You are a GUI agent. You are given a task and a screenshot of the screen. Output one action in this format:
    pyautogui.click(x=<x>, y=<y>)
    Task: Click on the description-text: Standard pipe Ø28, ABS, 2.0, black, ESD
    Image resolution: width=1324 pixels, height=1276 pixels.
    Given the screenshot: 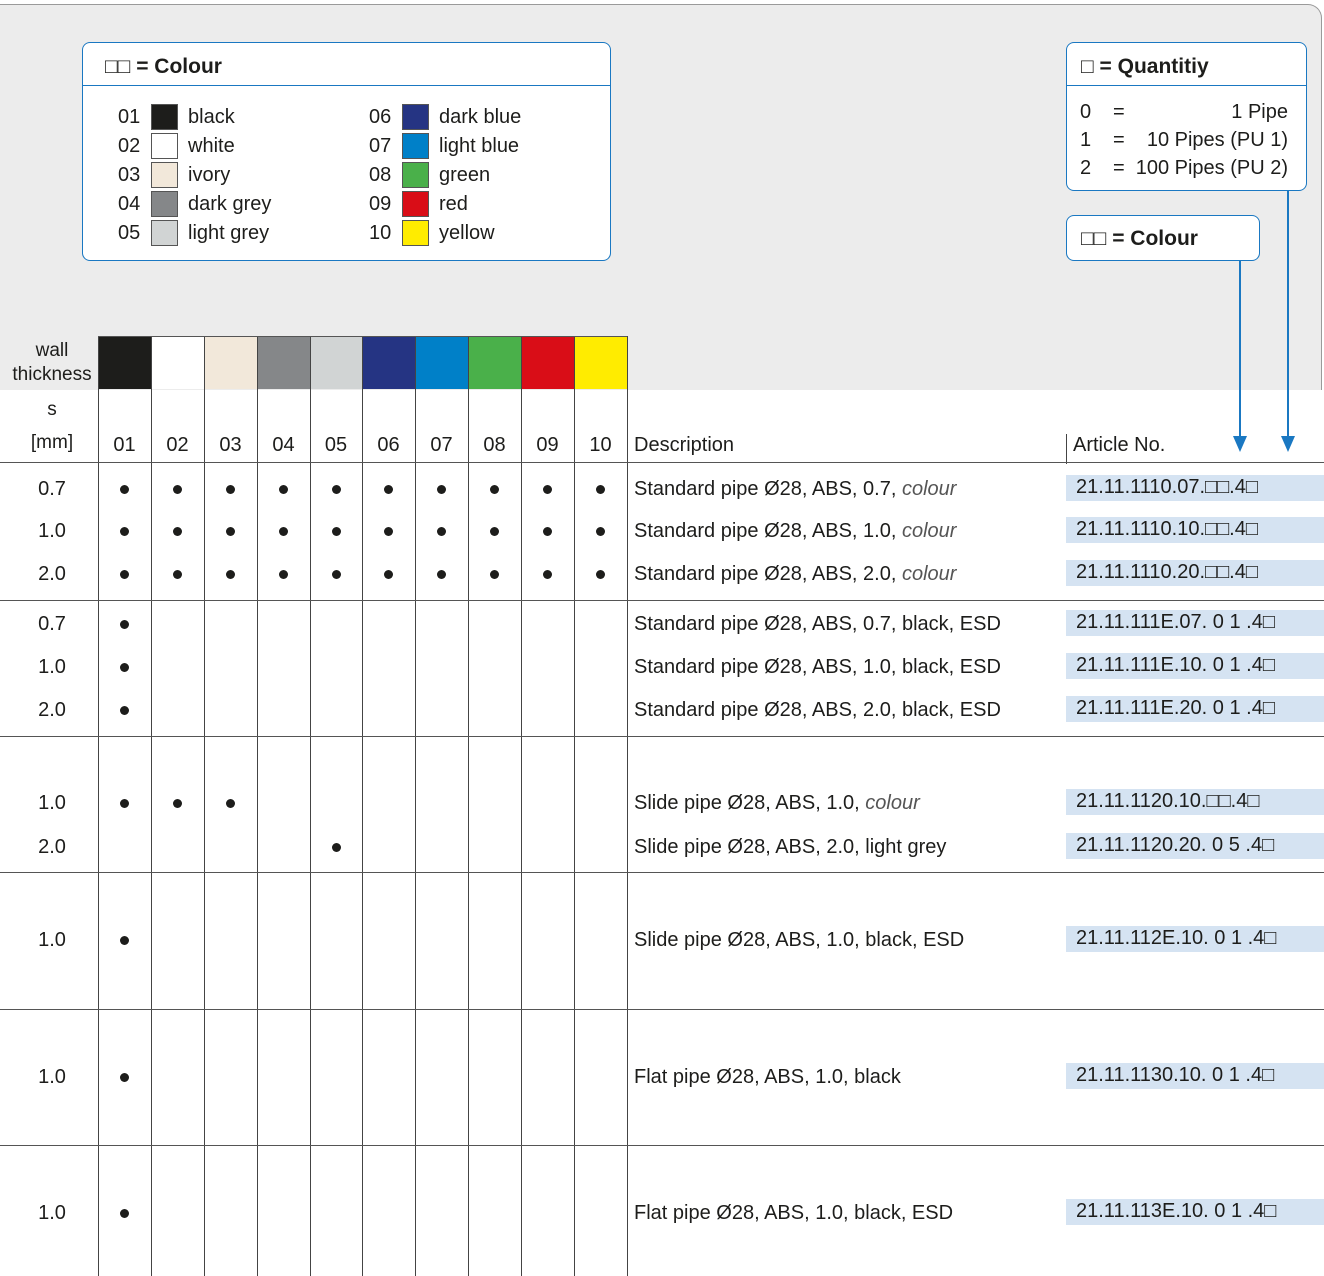 What is the action you would take?
    pyautogui.click(x=817, y=710)
    